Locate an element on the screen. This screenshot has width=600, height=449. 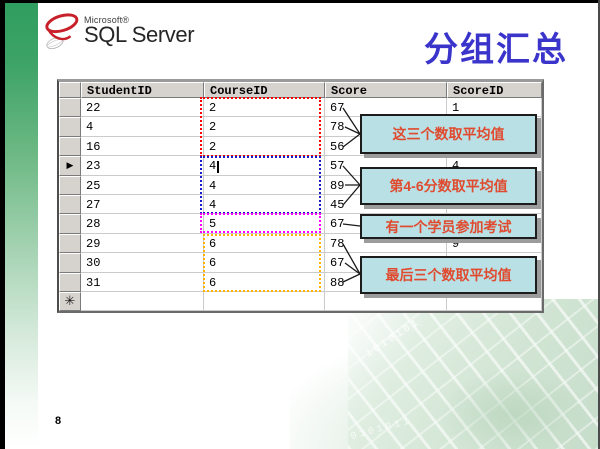
cell-studentid: 29 is located at coordinates (142, 243).